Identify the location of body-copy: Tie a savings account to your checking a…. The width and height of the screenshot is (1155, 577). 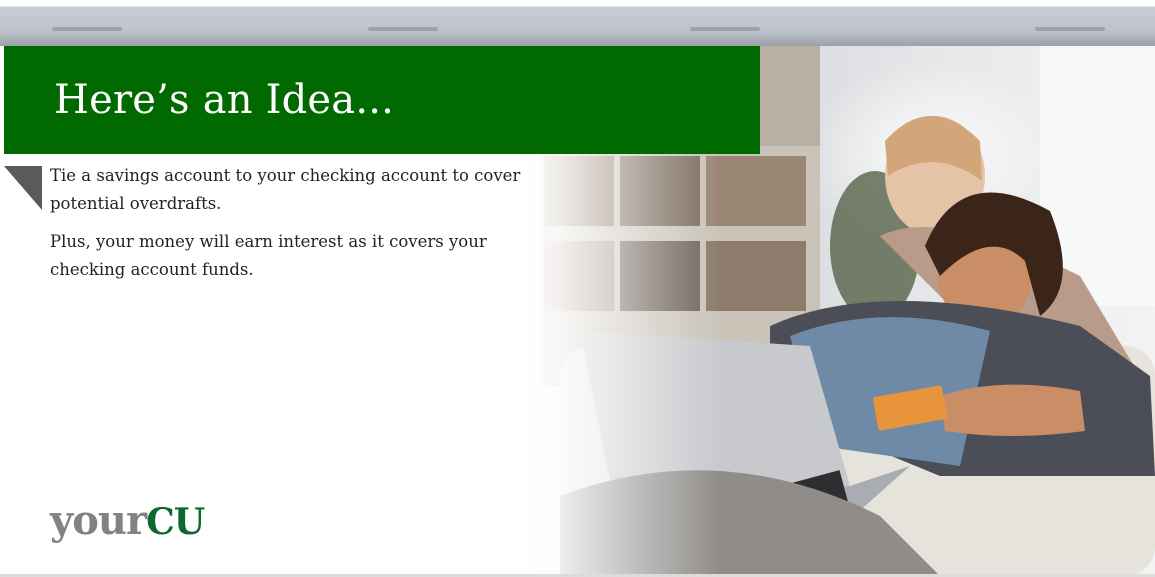
(290, 228).